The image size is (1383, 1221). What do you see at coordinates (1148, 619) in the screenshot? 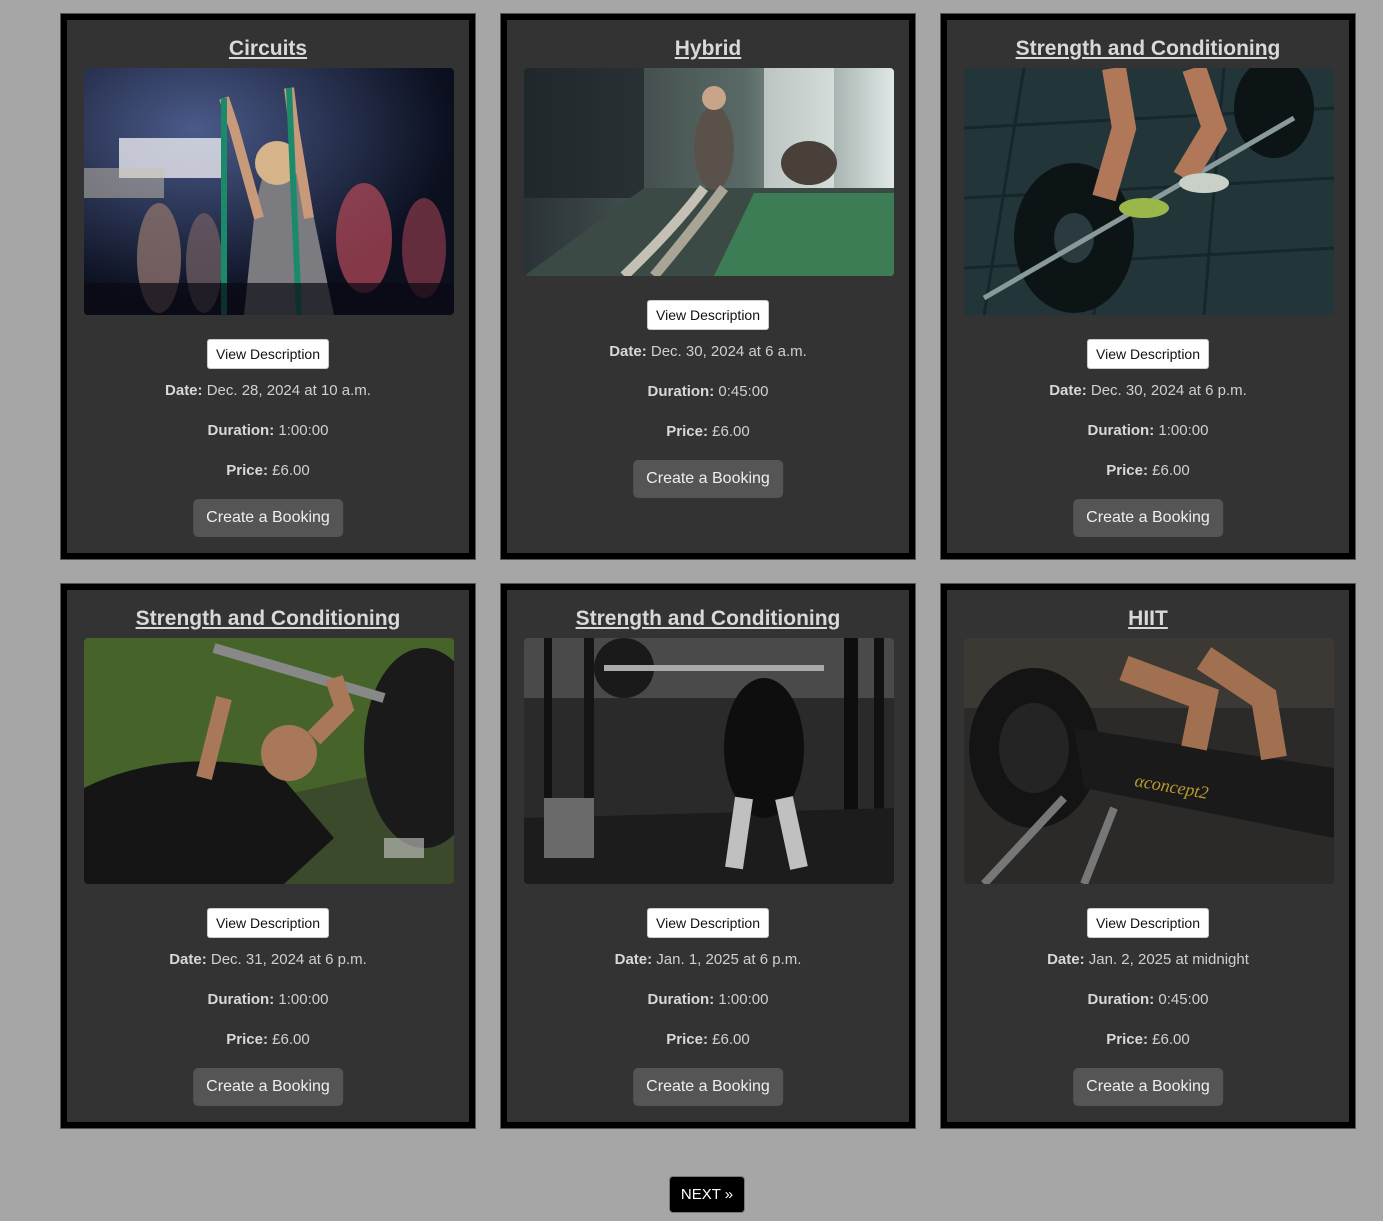
I see `class-title-link: HIIT` at bounding box center [1148, 619].